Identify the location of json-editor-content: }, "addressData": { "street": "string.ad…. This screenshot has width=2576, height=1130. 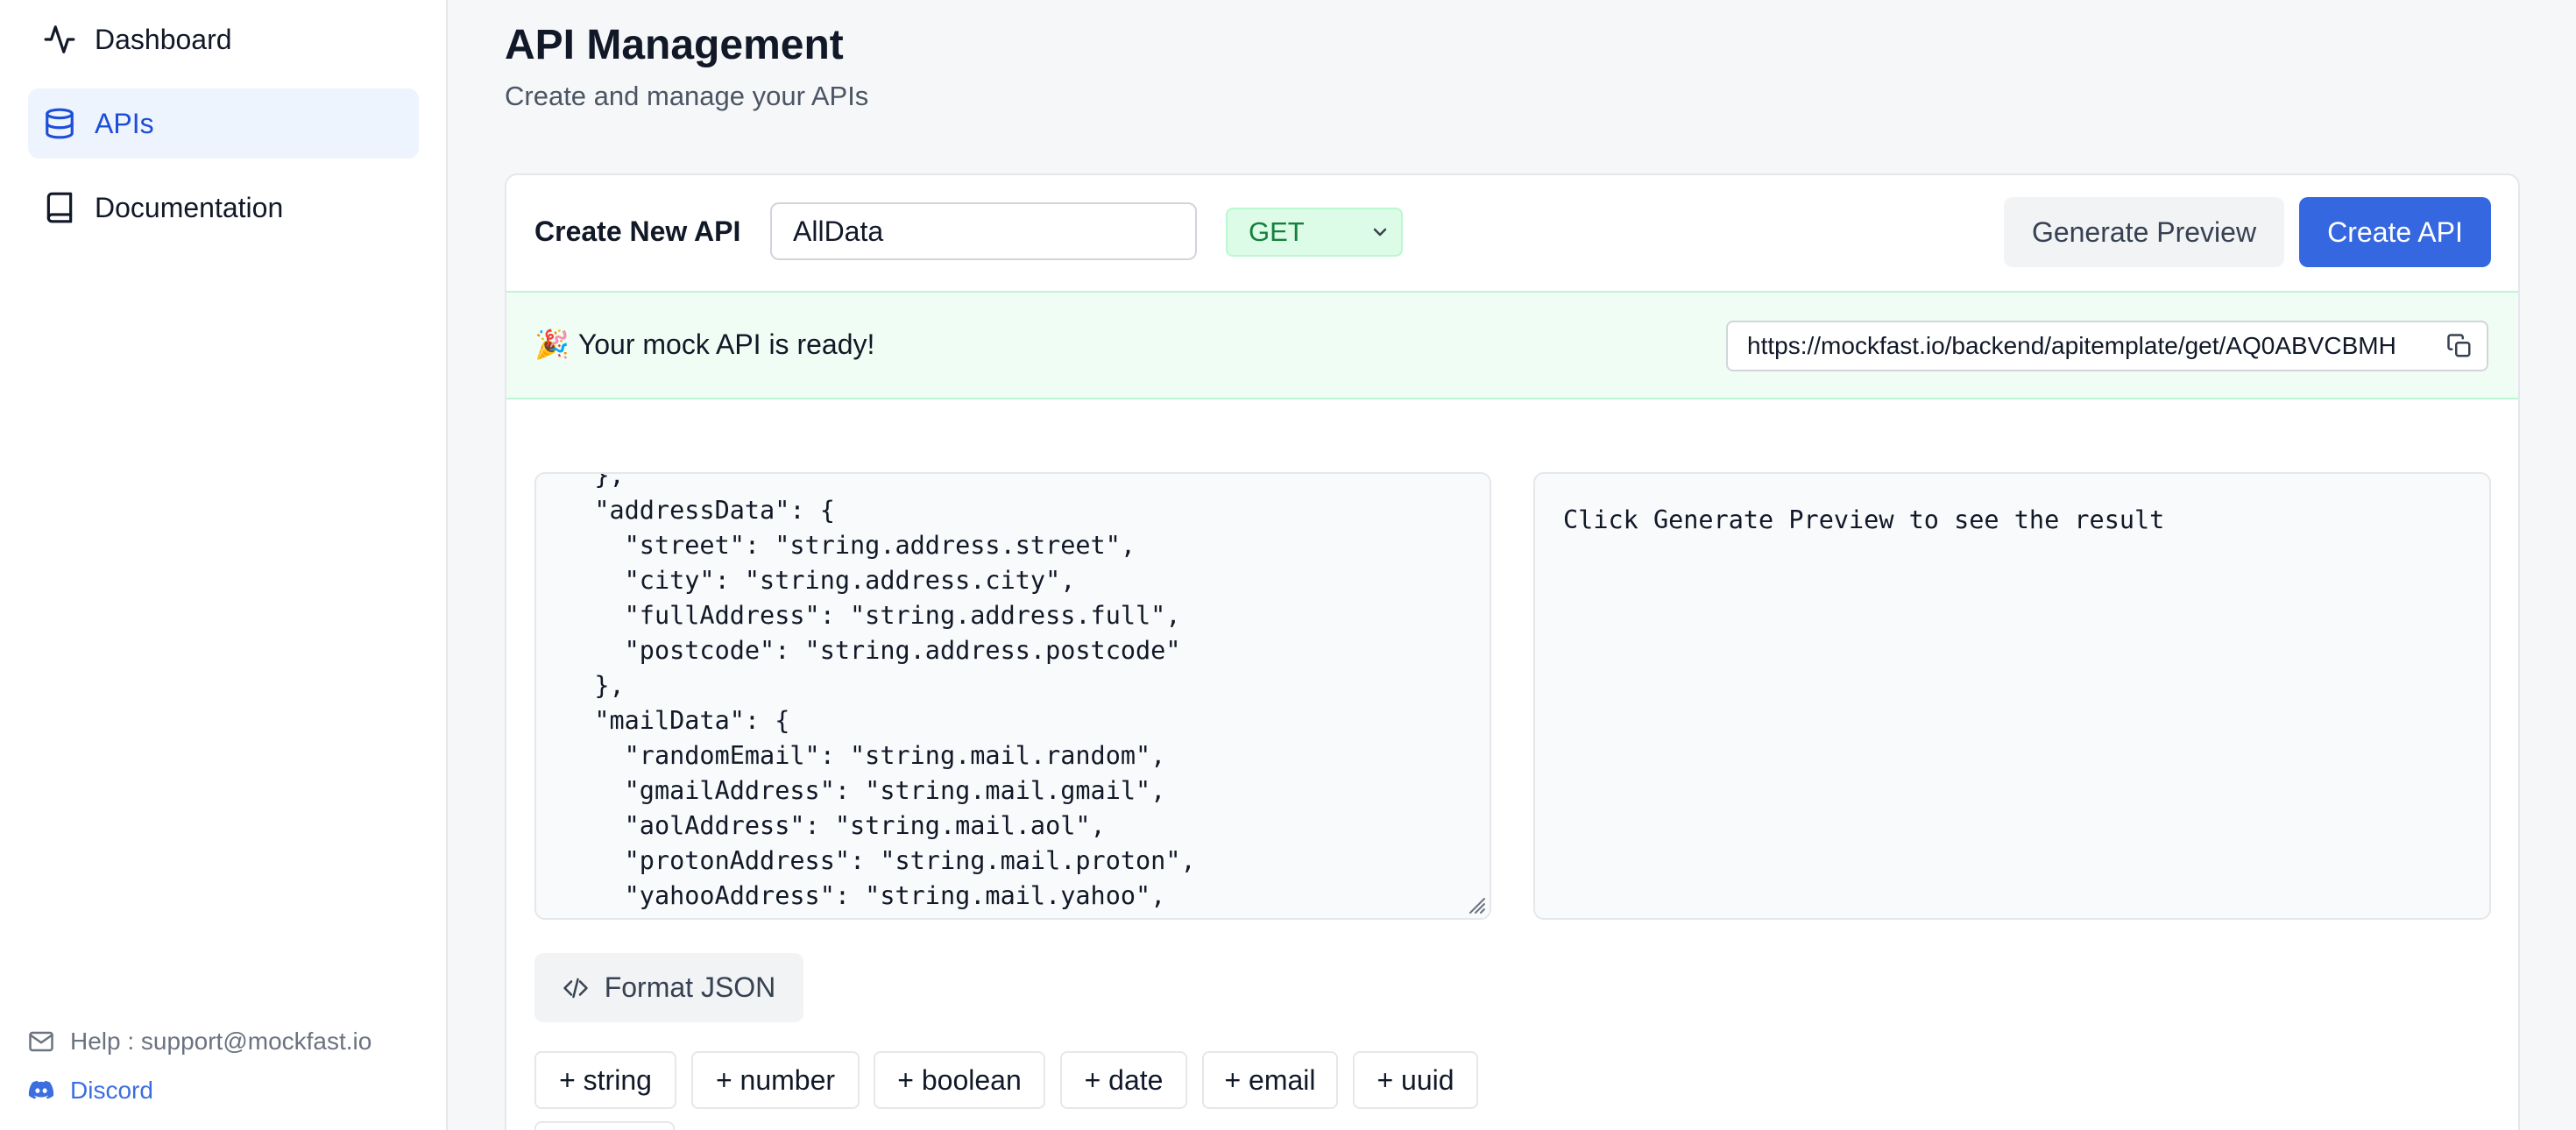
(895, 691).